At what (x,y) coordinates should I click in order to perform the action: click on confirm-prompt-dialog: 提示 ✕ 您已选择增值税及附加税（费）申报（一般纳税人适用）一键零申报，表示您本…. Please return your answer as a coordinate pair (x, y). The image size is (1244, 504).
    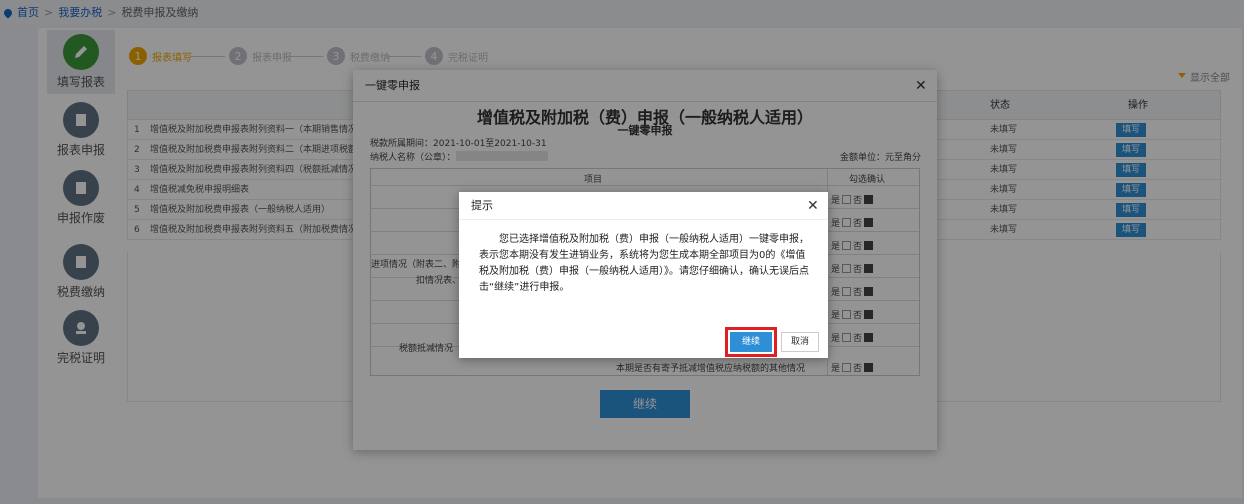
    Looking at the image, I should click on (643, 275).